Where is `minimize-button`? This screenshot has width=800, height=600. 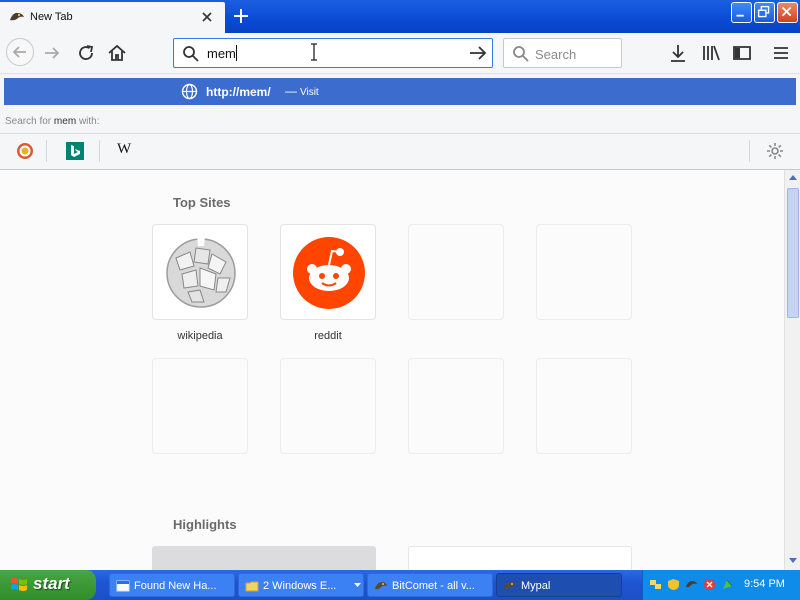
minimize-button is located at coordinates (741, 12).